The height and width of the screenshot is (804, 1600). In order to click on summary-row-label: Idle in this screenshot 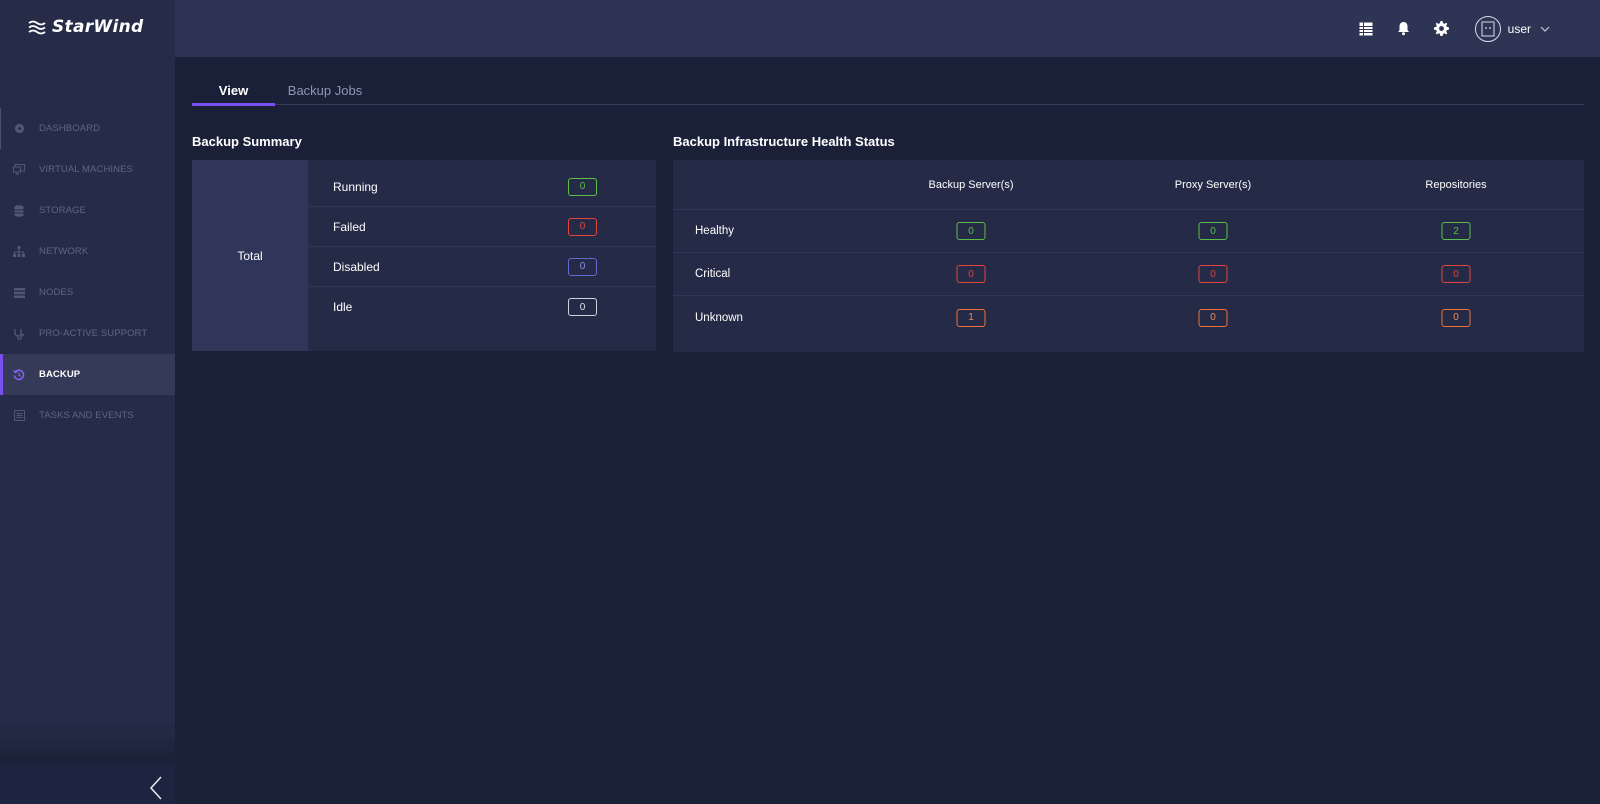, I will do `click(343, 307)`.